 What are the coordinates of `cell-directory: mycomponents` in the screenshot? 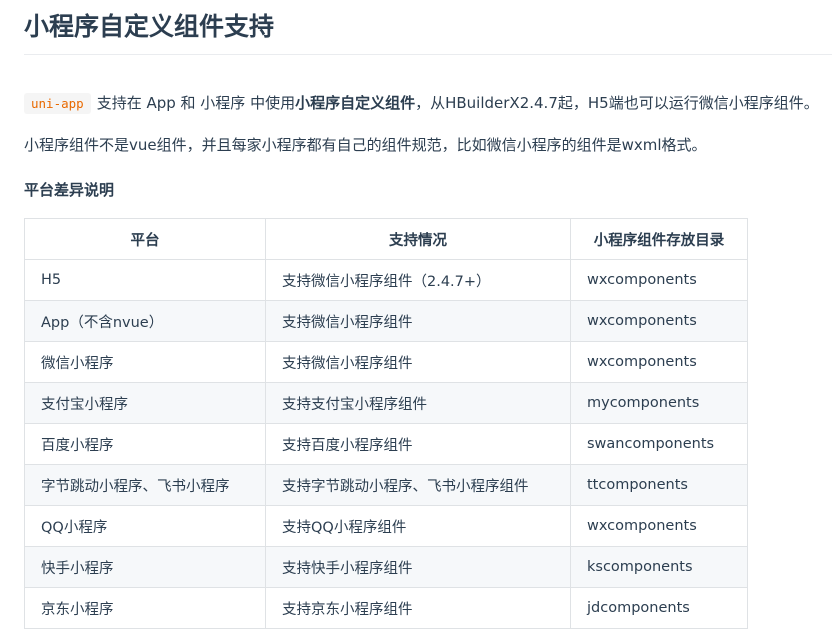 It's located at (659, 403).